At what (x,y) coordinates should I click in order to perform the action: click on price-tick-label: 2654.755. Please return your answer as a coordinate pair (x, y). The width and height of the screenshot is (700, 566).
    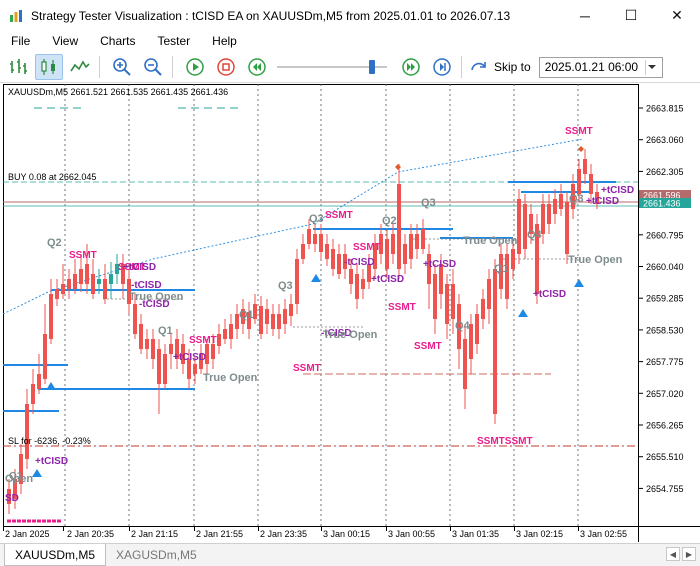
    Looking at the image, I should click on (665, 489).